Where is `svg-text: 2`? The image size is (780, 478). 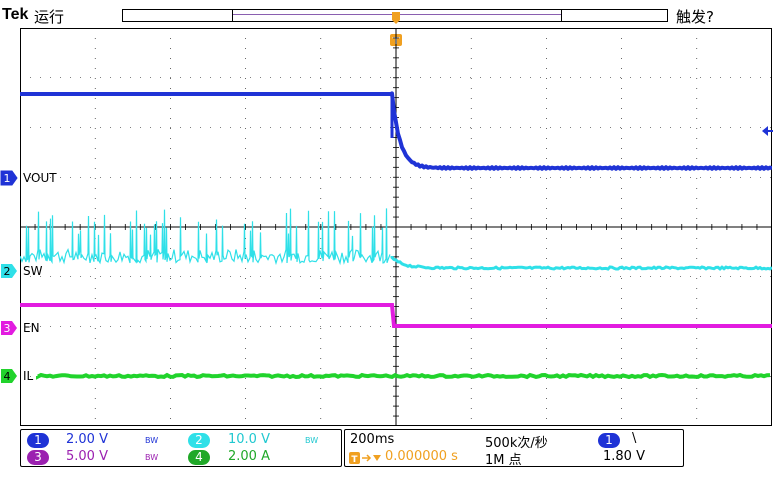
svg-text: 2 is located at coordinates (7, 271).